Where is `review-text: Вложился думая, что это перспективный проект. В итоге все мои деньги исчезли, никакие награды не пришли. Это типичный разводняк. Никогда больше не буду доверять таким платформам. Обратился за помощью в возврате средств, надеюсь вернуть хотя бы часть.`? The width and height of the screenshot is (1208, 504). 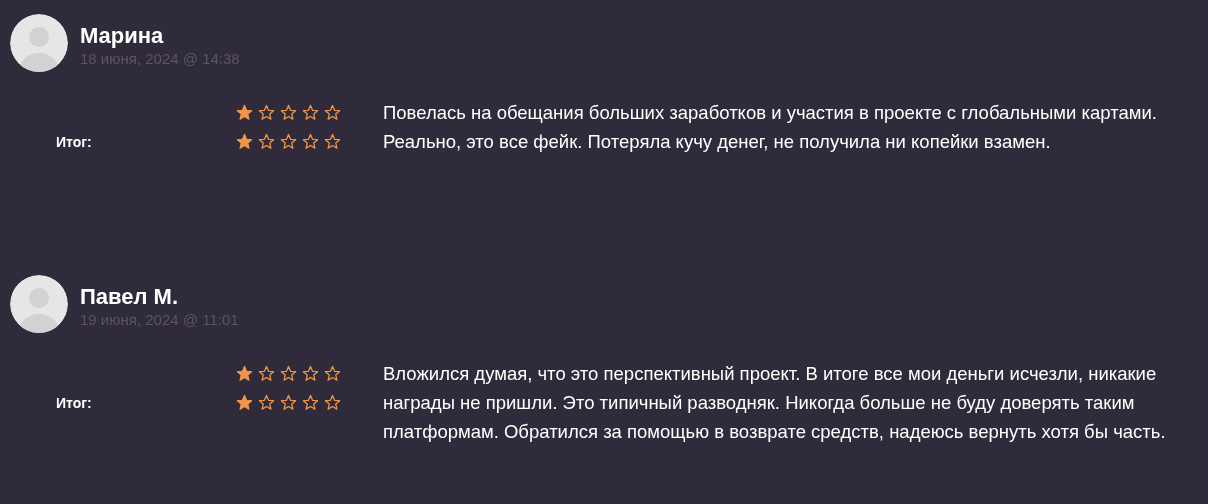 review-text: Вложился думая, что это перспективный проект. В итоге все мои деньги исчезли, никакие награды не пришли. Это типичный разводняк. Никогда больше не буду доверять таким платформам. Обратился за помощью в возврате средств, надеюсь вернуть хотя бы часть. is located at coordinates (775, 403).